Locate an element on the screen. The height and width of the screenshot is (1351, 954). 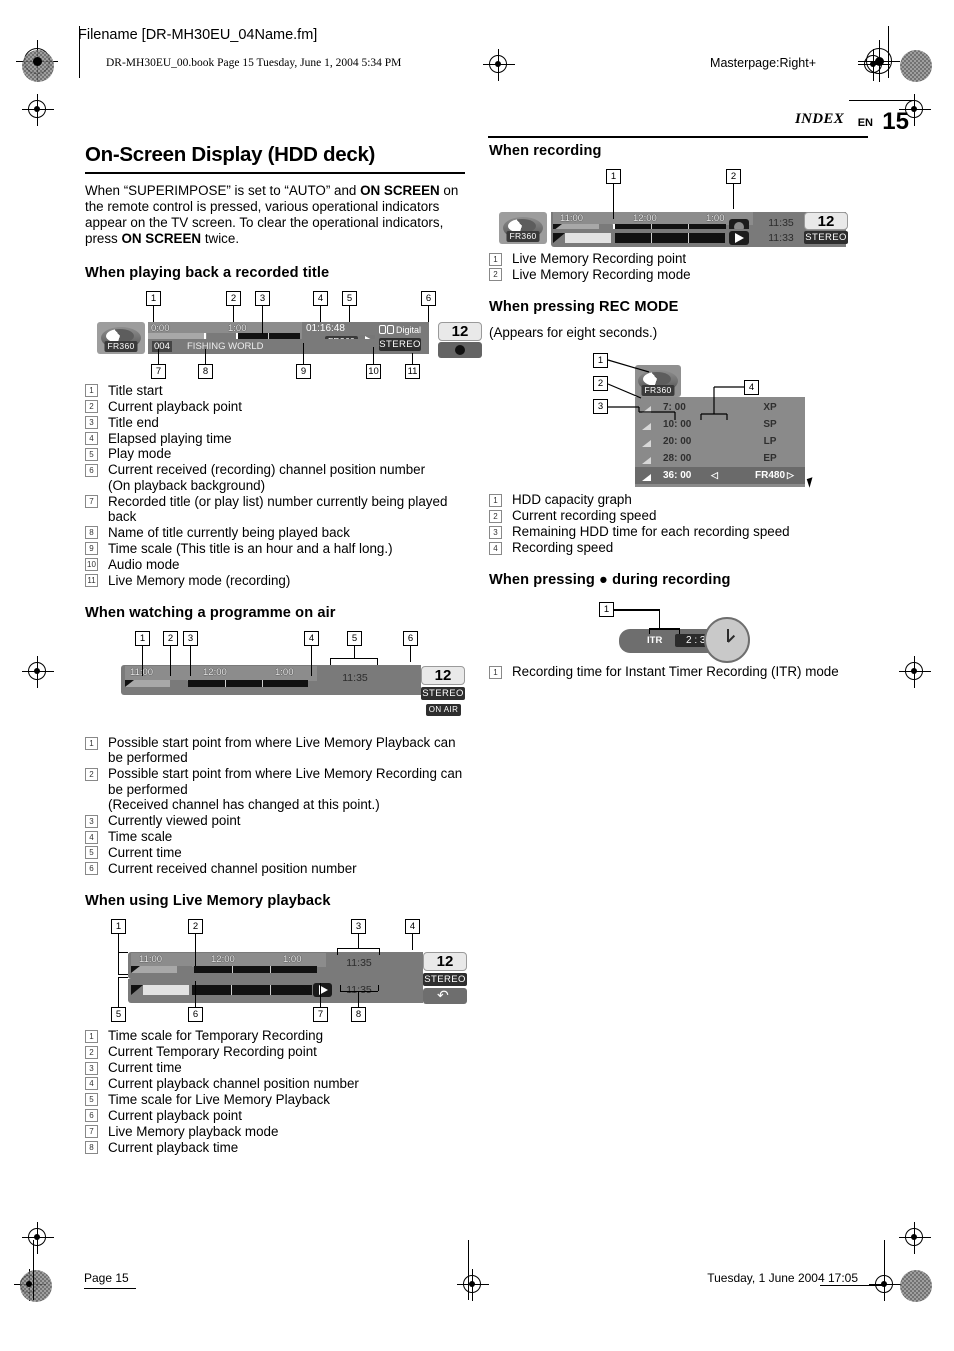
legend-num: 8 is located at coordinates (91, 533).